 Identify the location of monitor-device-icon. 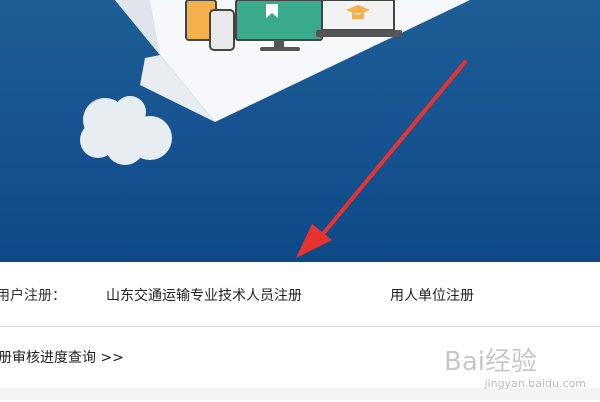
(279, 20).